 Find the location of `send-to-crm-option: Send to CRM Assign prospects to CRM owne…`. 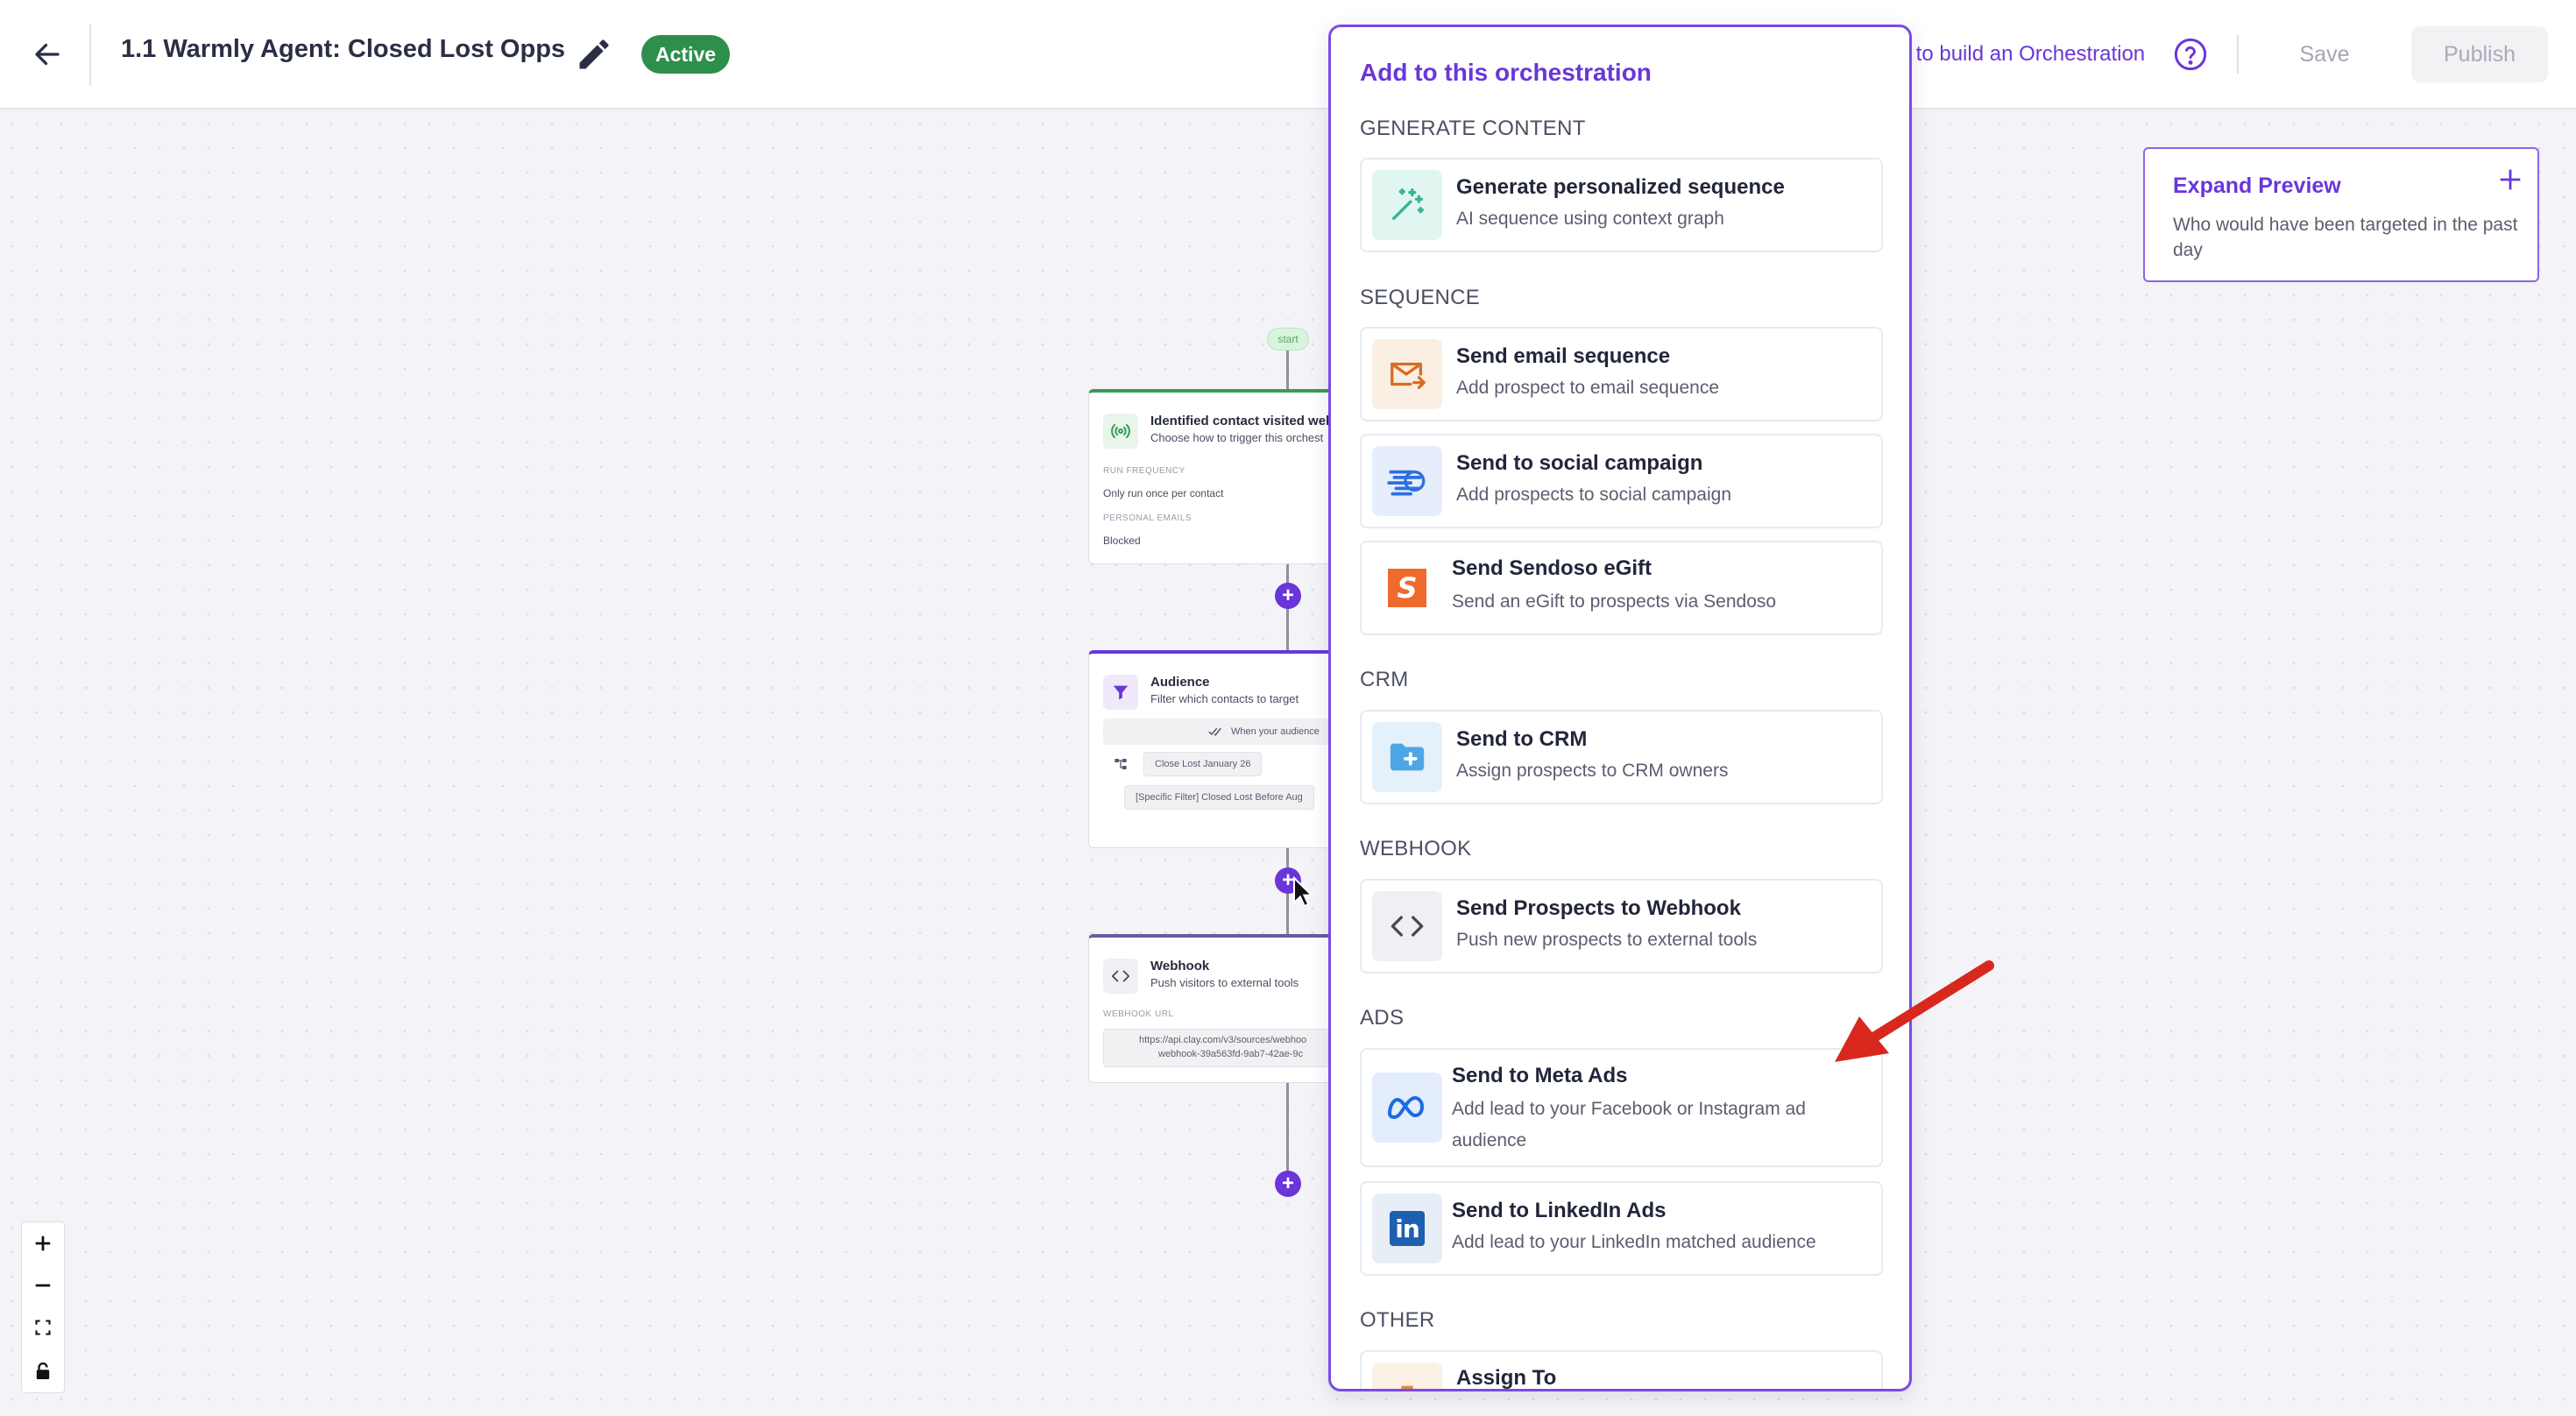

send-to-crm-option: Send to CRM Assign prospects to CRM owne… is located at coordinates (1621, 757).